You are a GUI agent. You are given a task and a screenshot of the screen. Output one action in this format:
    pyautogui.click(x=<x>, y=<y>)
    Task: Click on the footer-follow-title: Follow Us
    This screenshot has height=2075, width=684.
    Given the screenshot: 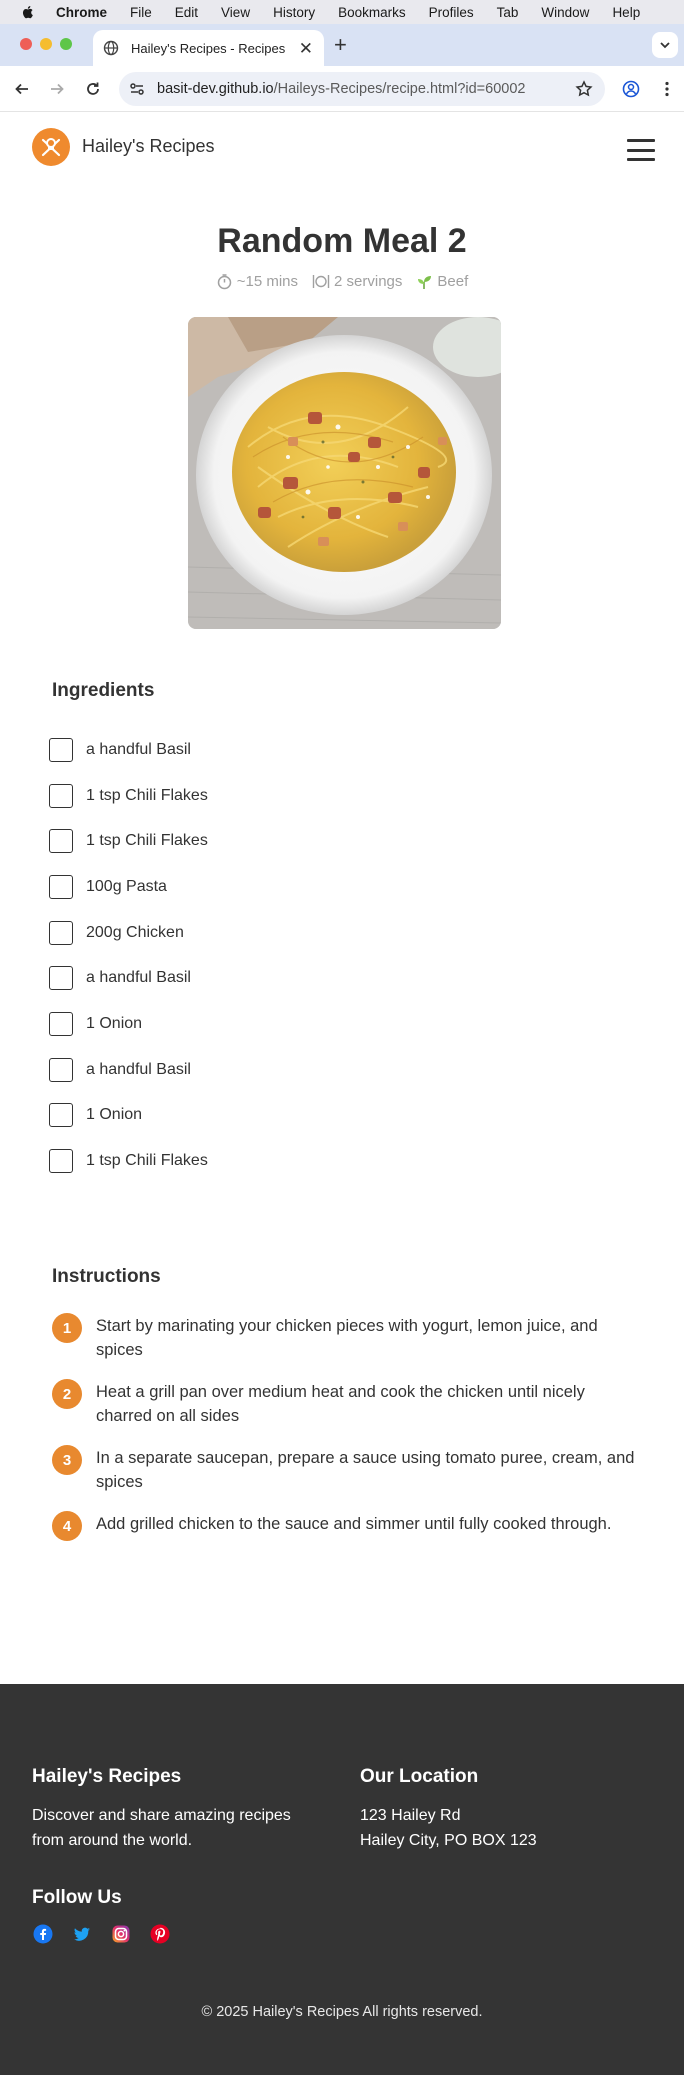 What is the action you would take?
    pyautogui.click(x=77, y=1897)
    